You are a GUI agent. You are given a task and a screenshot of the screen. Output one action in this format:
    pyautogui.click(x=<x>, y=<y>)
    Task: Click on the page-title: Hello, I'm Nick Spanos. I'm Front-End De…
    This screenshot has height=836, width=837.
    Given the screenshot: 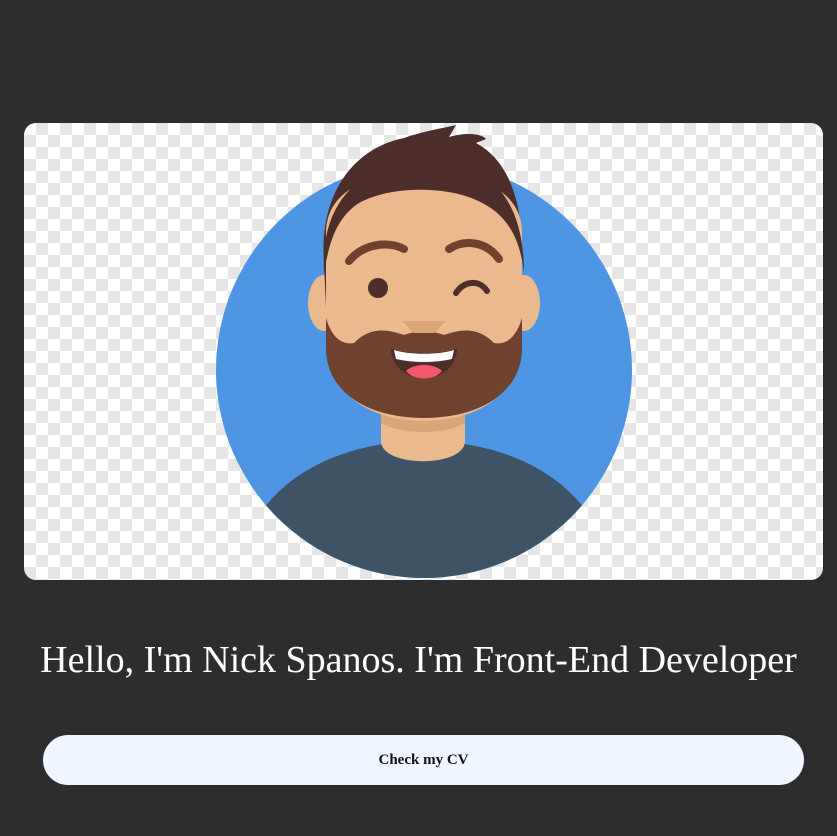 What is the action you would take?
    pyautogui.click(x=418, y=660)
    